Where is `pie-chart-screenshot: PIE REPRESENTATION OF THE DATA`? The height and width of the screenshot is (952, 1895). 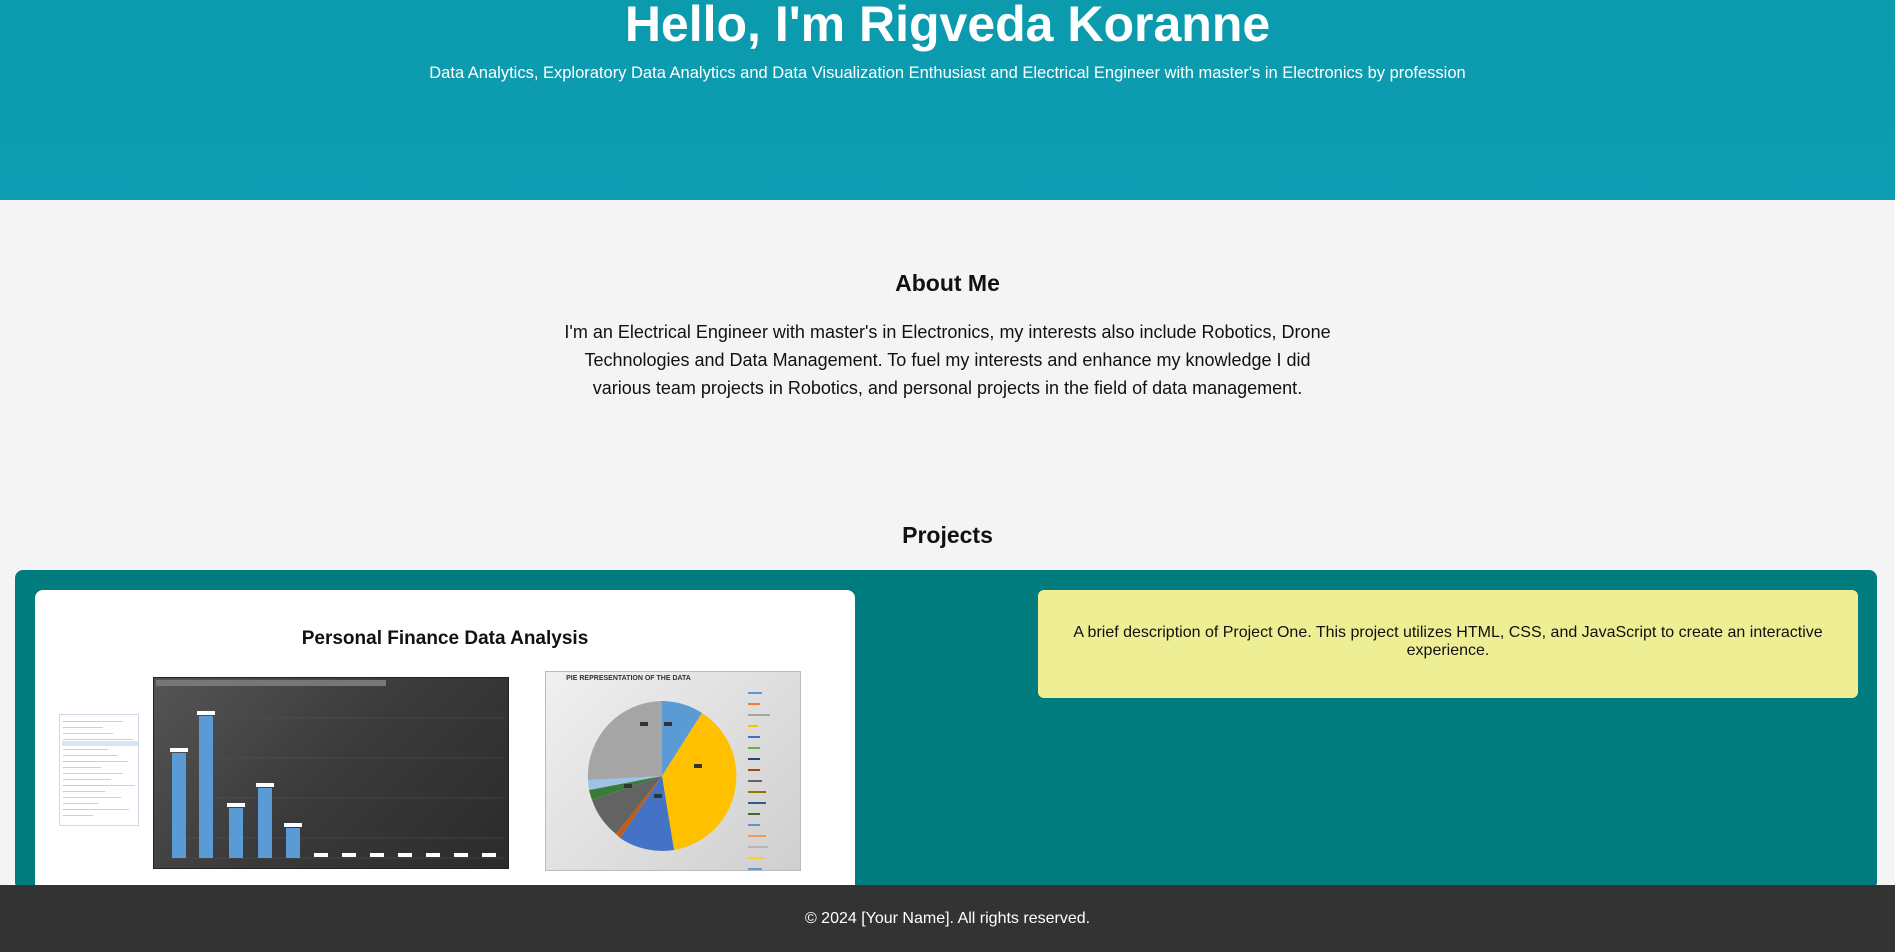
pie-chart-screenshot: PIE REPRESENTATION OF THE DATA is located at coordinates (673, 771).